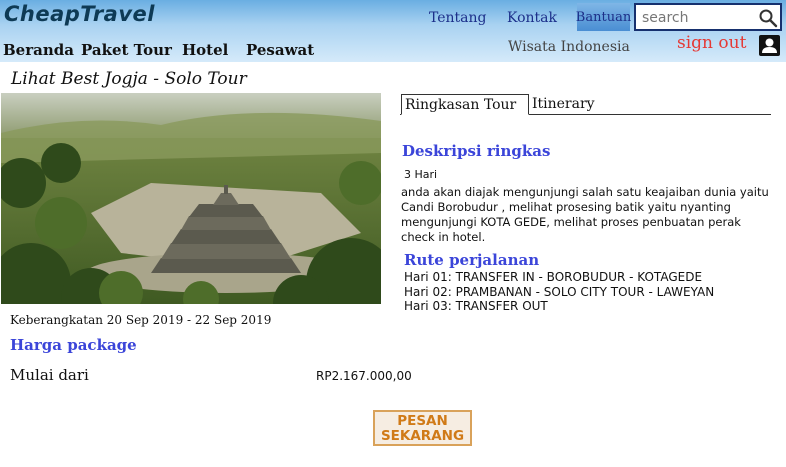 Image resolution: width=786 pixels, height=467 pixels. I want to click on tab-ringkasan: Ringkasan Tour, so click(465, 104).